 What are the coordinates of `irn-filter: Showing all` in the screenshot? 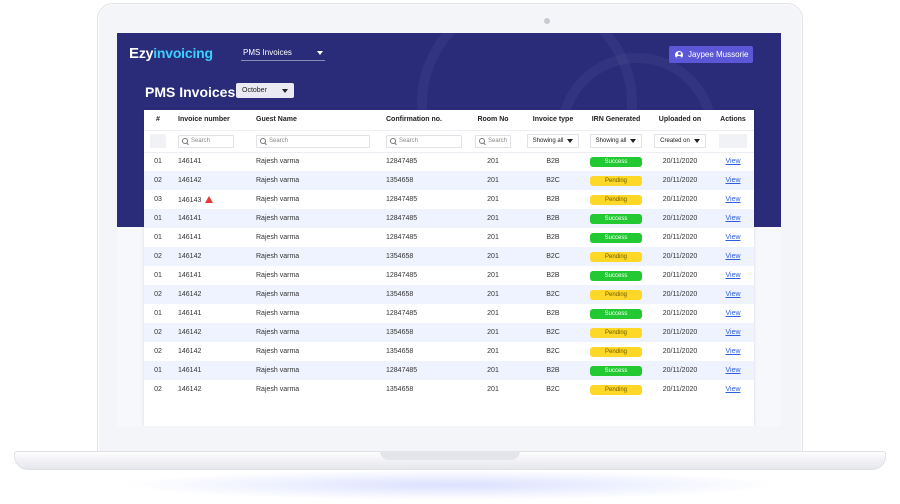 It's located at (616, 141).